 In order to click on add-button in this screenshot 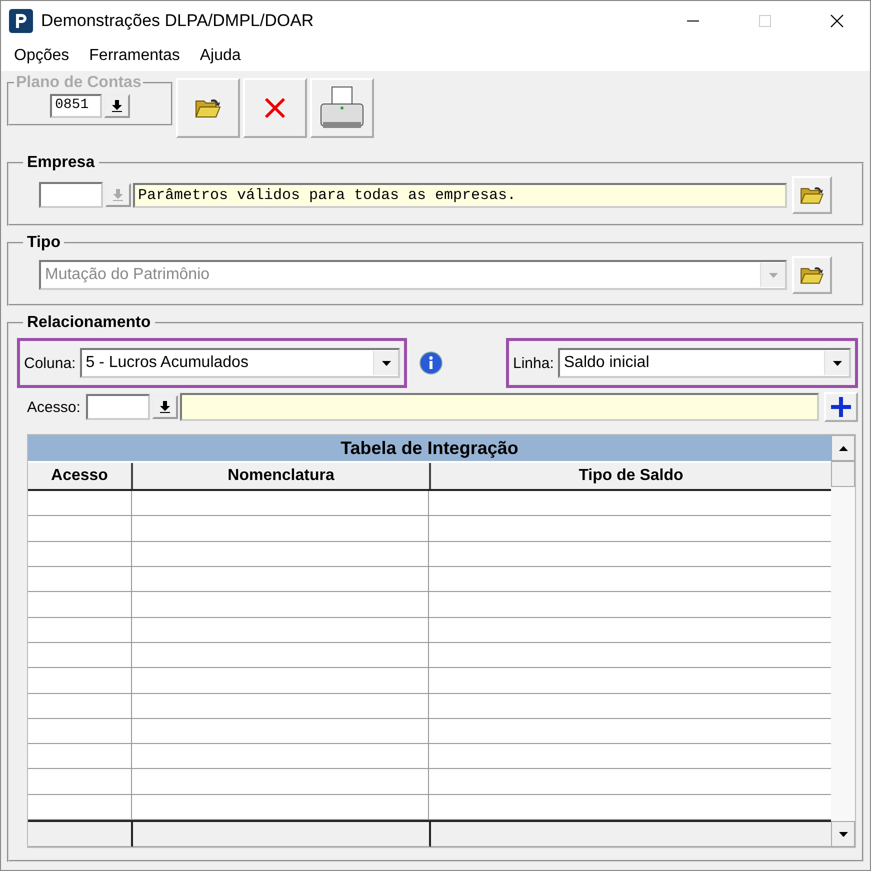, I will do `click(841, 407)`.